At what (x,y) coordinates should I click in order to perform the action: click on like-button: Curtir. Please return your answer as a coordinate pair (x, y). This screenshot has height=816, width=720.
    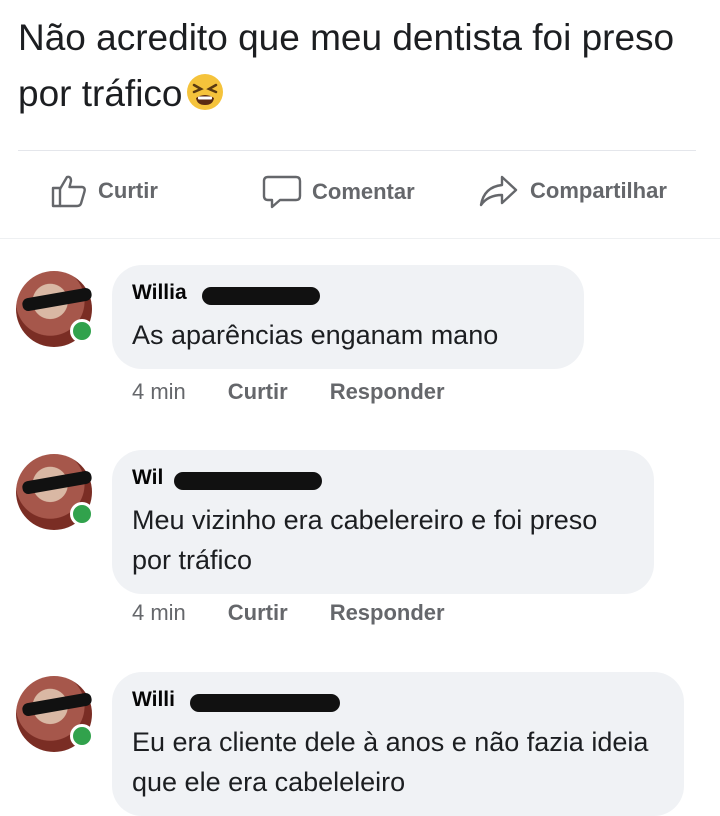
    Looking at the image, I should click on (104, 191).